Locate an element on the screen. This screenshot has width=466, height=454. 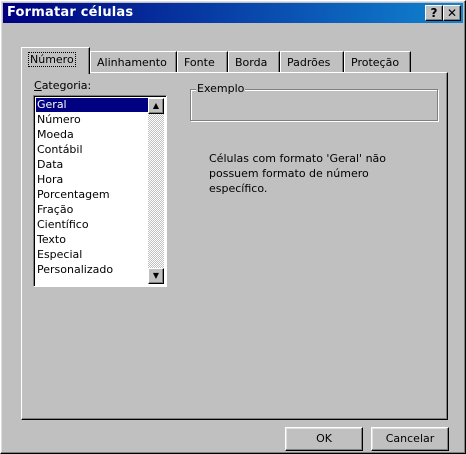
sample-label: Exemplo is located at coordinates (221, 88).